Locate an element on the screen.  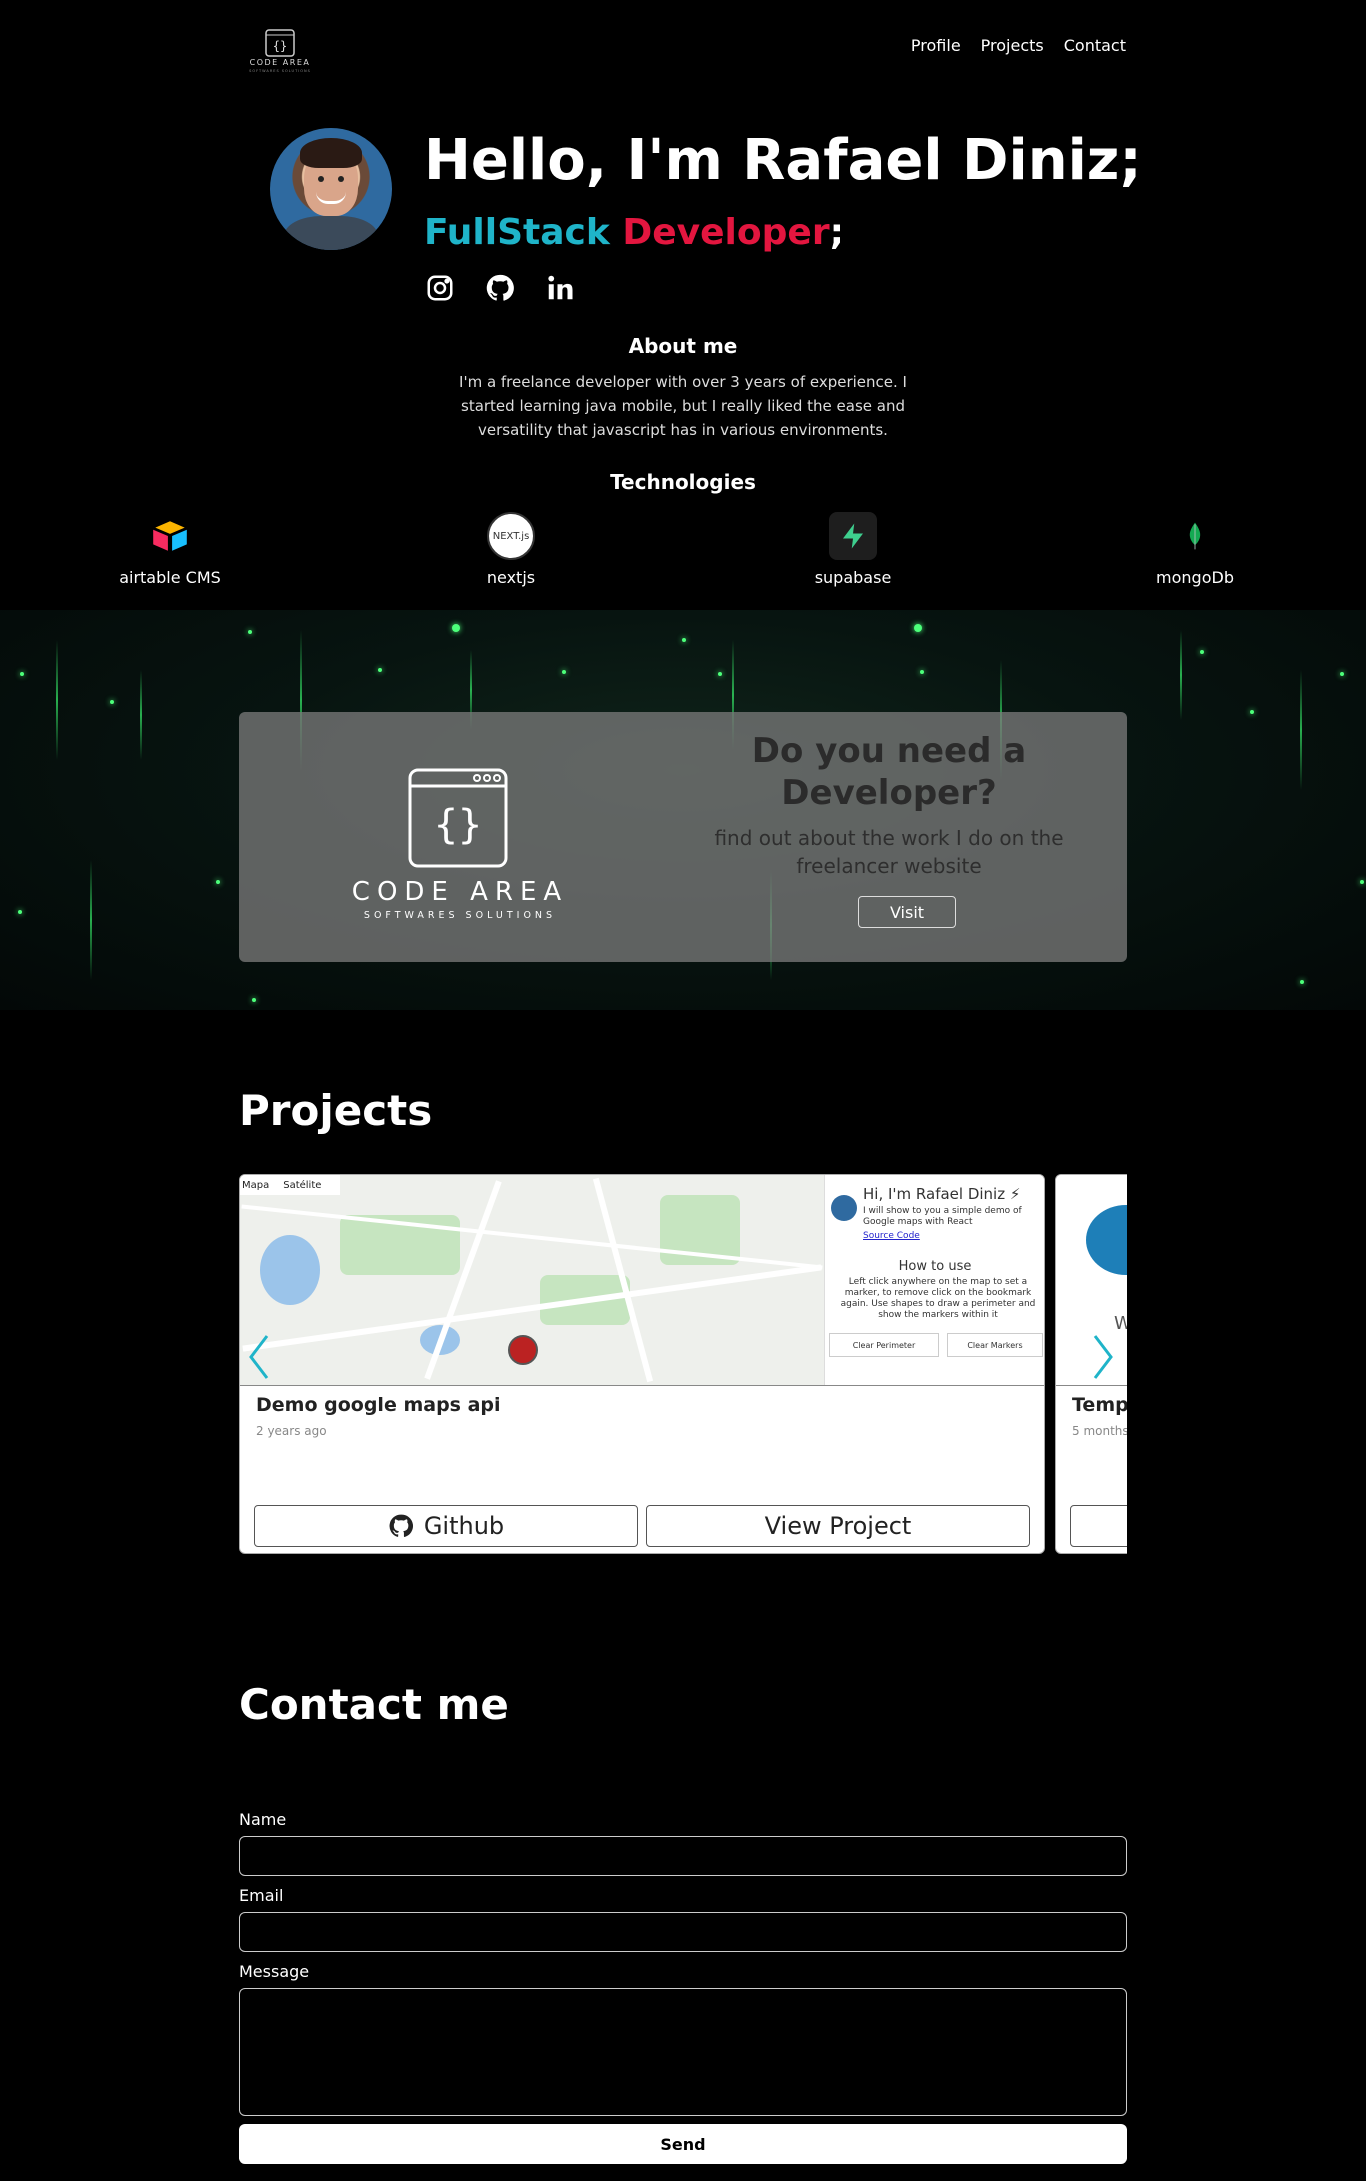
github-button: Github is located at coordinates (446, 1526).